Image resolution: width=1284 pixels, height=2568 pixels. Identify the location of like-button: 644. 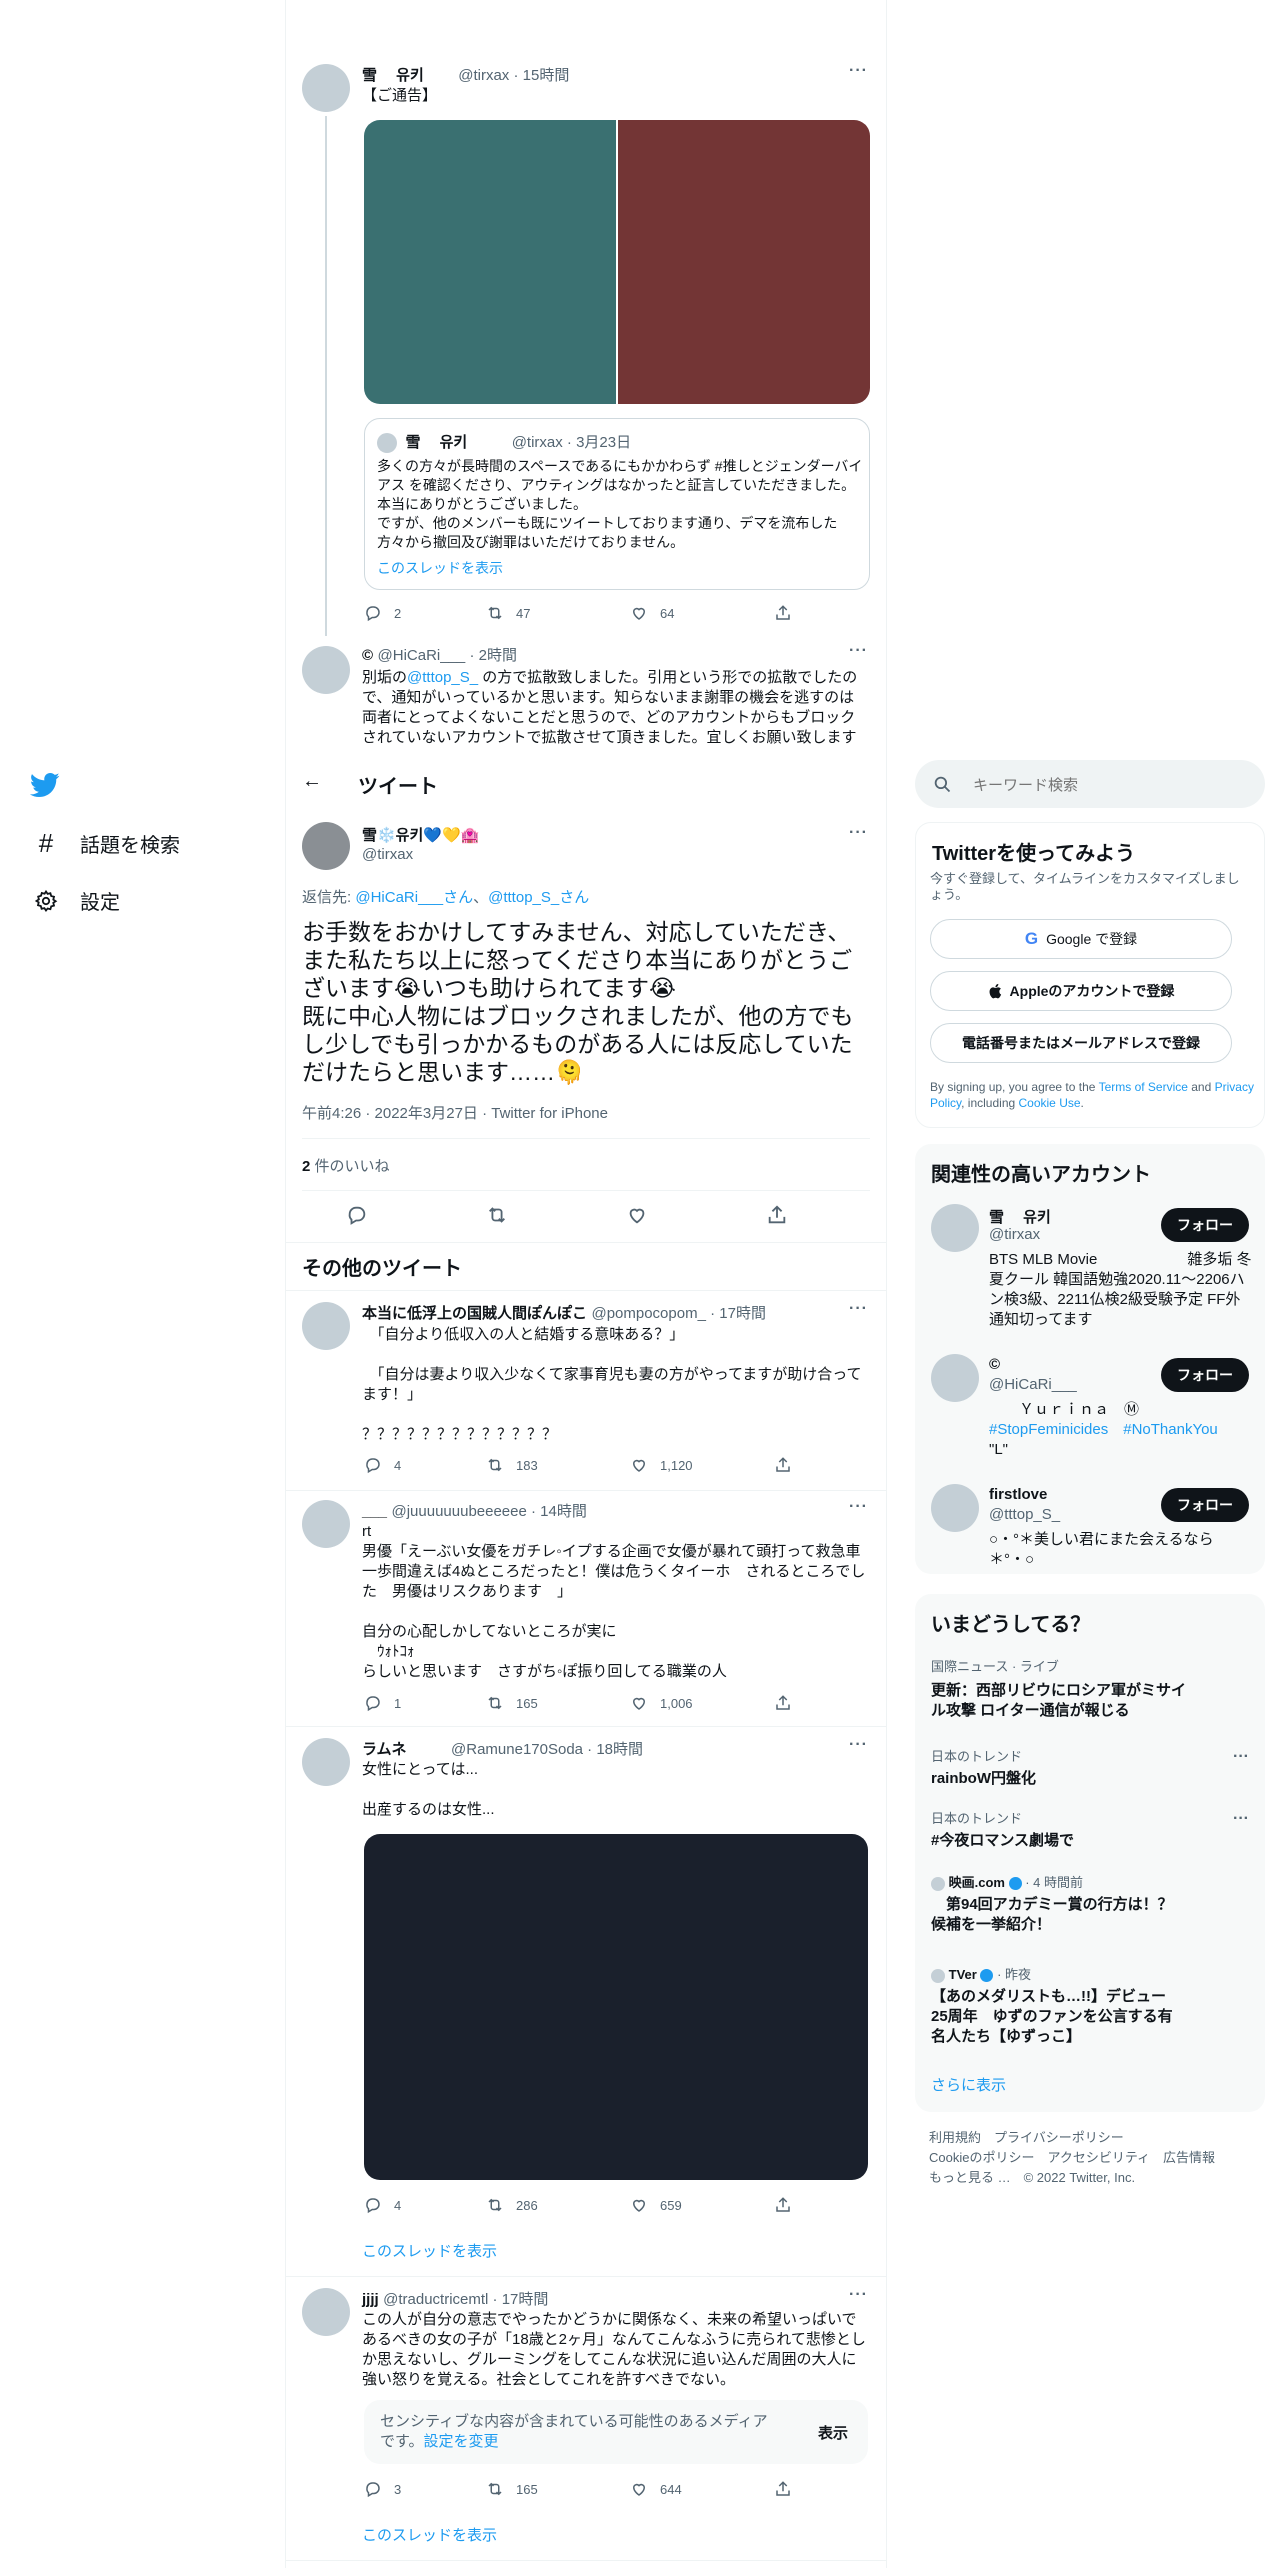
(656, 2489).